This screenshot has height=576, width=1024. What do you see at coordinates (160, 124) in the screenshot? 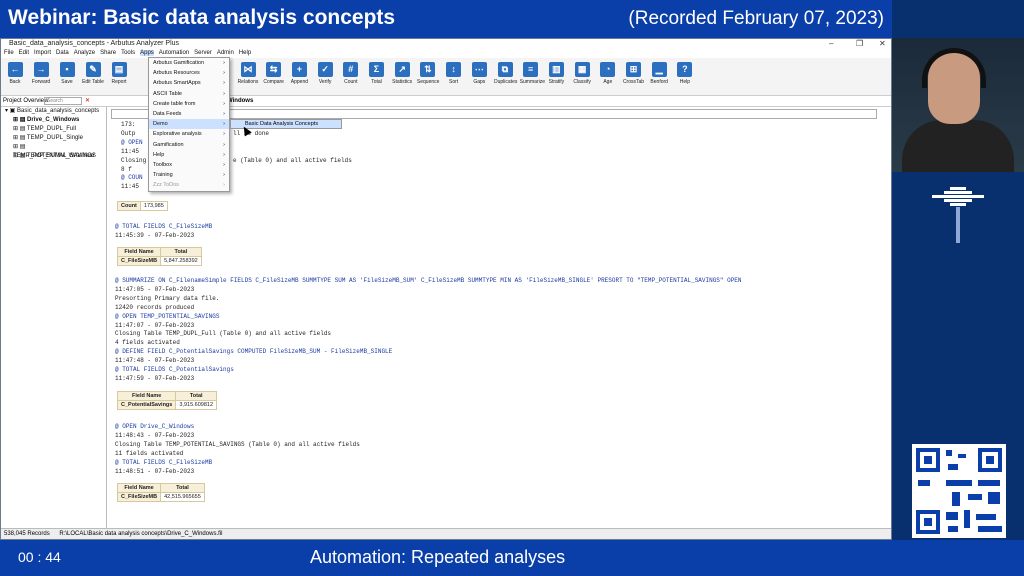
I see `menu-item-label: Demo` at bounding box center [160, 124].